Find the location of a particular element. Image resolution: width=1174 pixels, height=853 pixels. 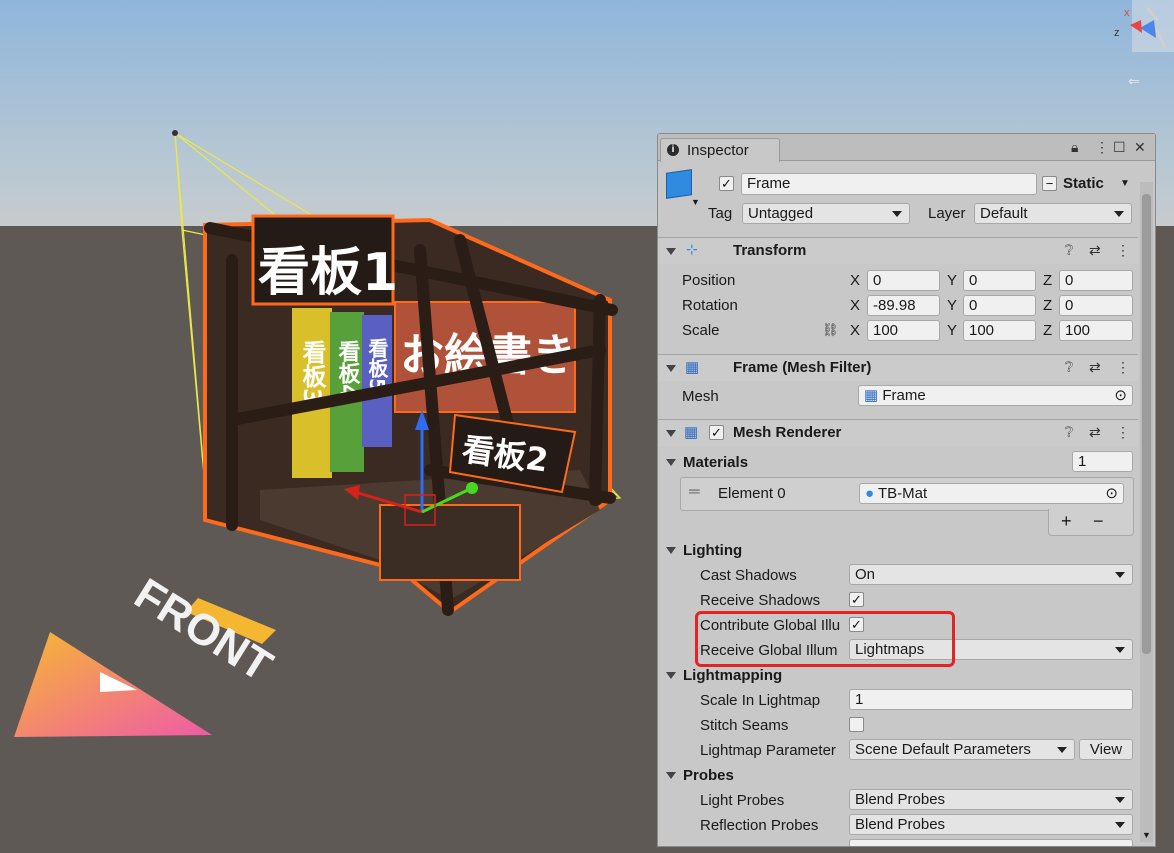

remove-element-button: − is located at coordinates (1098, 521).